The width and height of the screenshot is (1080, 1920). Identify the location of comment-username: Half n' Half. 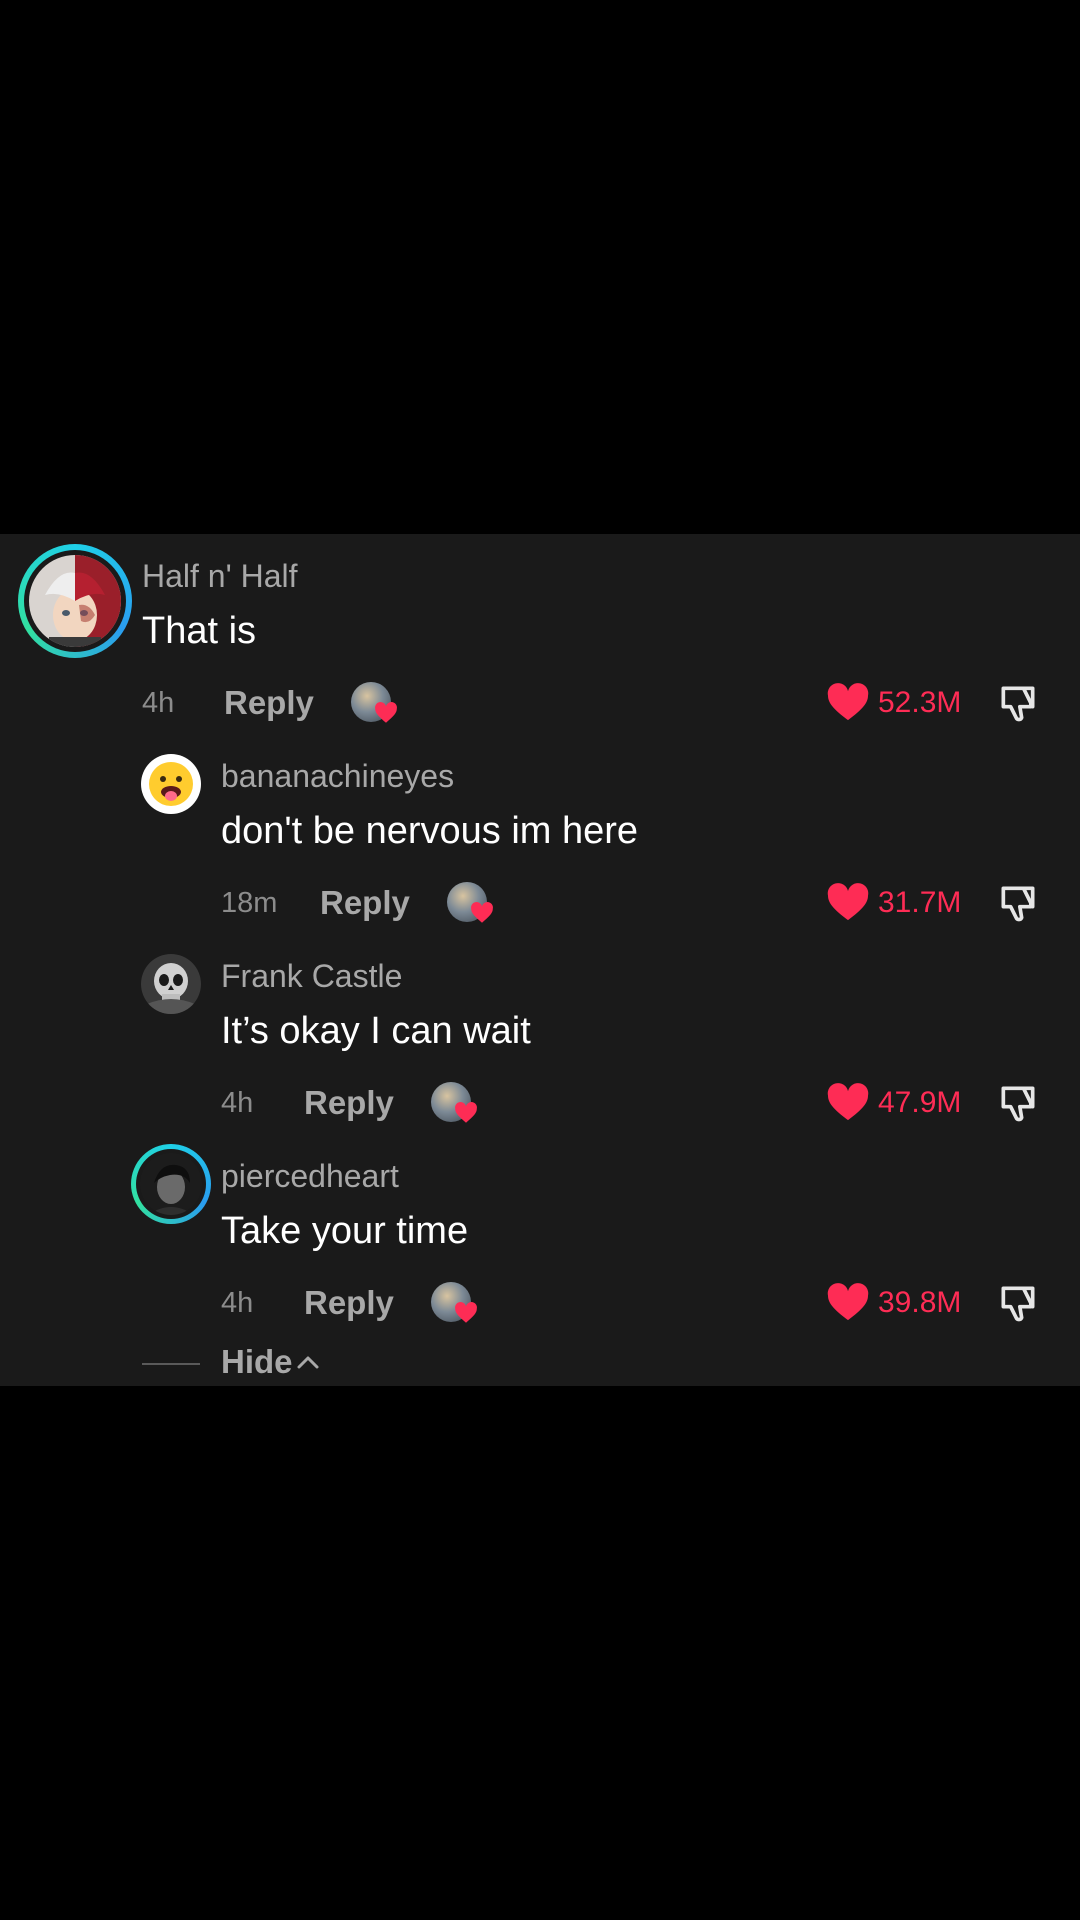
(220, 576).